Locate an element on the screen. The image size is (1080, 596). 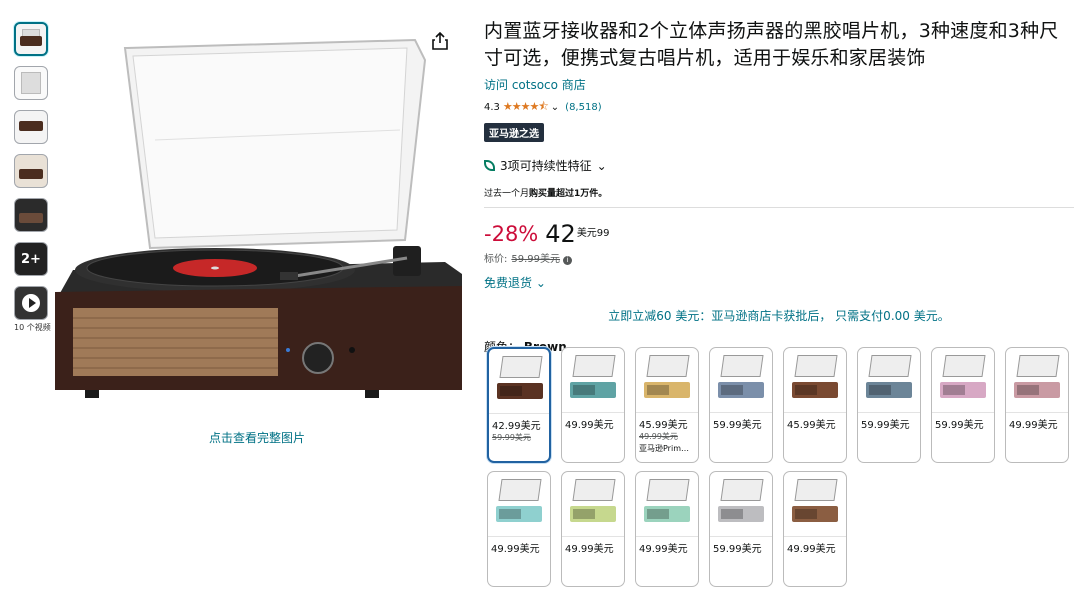
info-icon: i is located at coordinates (568, 260).